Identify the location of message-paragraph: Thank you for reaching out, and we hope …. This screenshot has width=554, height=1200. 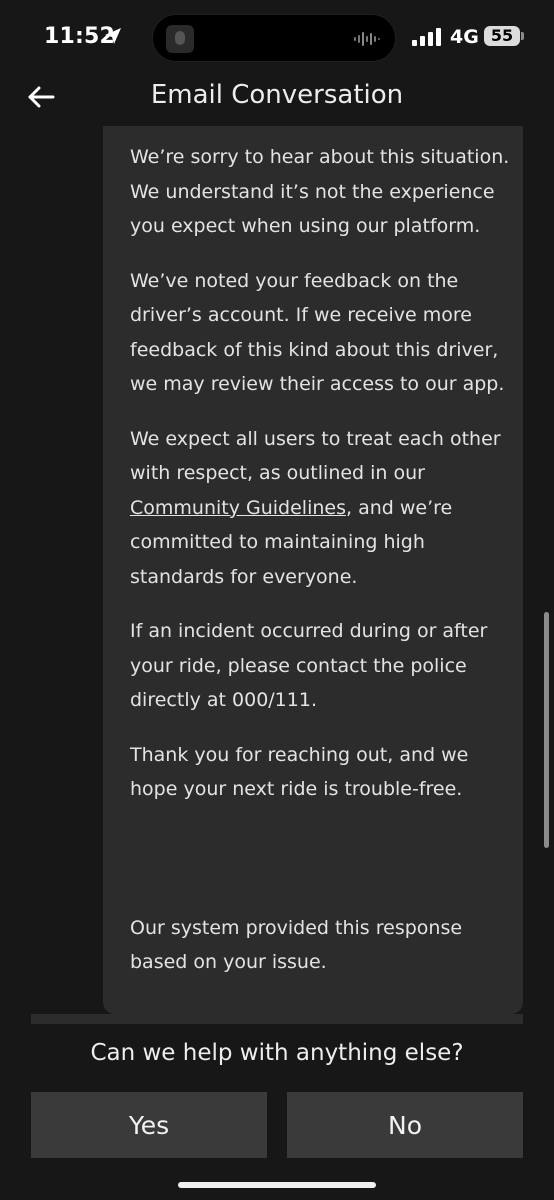
(299, 772).